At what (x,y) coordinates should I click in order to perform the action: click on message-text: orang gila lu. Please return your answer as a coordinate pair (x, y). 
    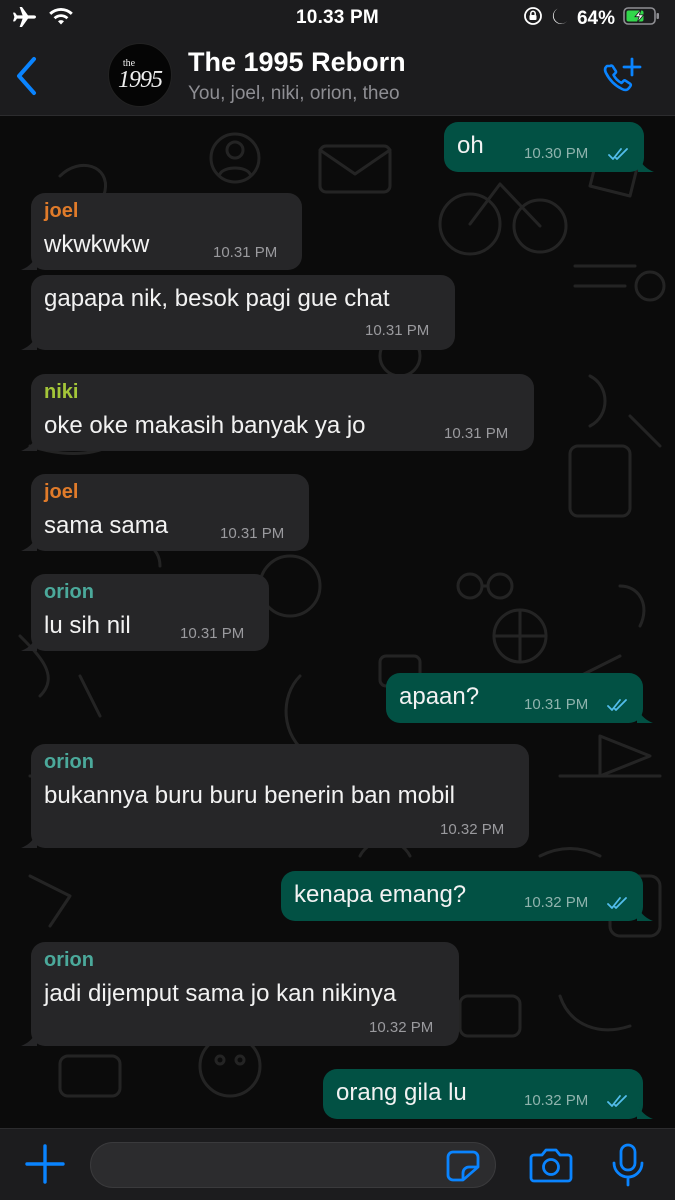
    Looking at the image, I should click on (401, 1092).